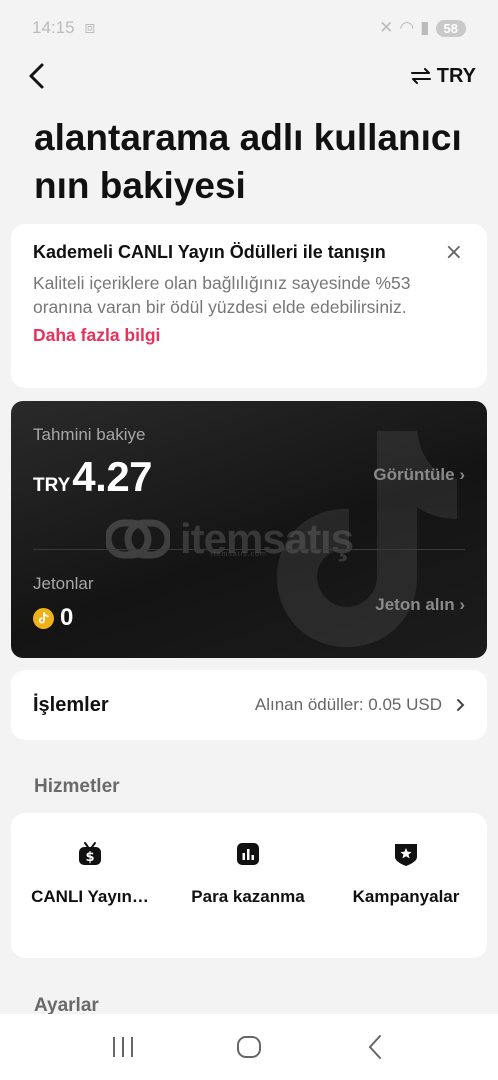  What do you see at coordinates (67, 617) in the screenshot?
I see `coins-value: 0` at bounding box center [67, 617].